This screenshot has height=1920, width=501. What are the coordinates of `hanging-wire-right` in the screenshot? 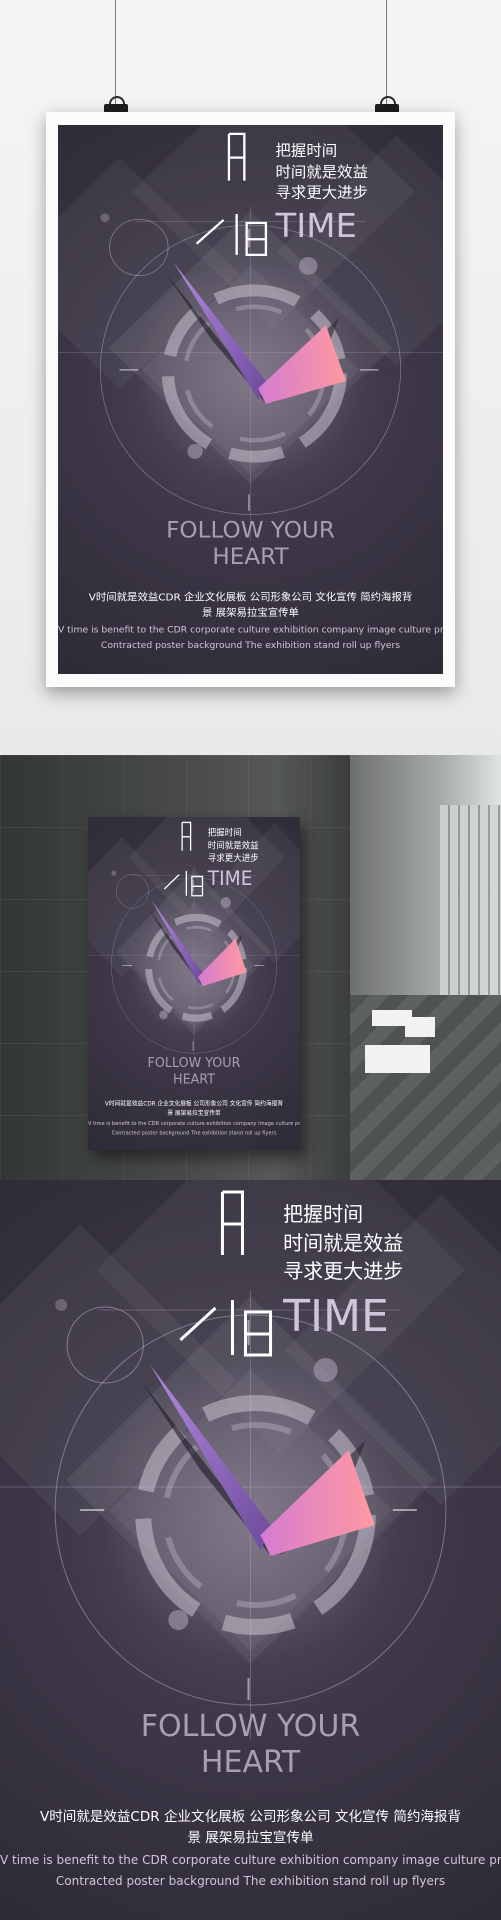 It's located at (386, 52).